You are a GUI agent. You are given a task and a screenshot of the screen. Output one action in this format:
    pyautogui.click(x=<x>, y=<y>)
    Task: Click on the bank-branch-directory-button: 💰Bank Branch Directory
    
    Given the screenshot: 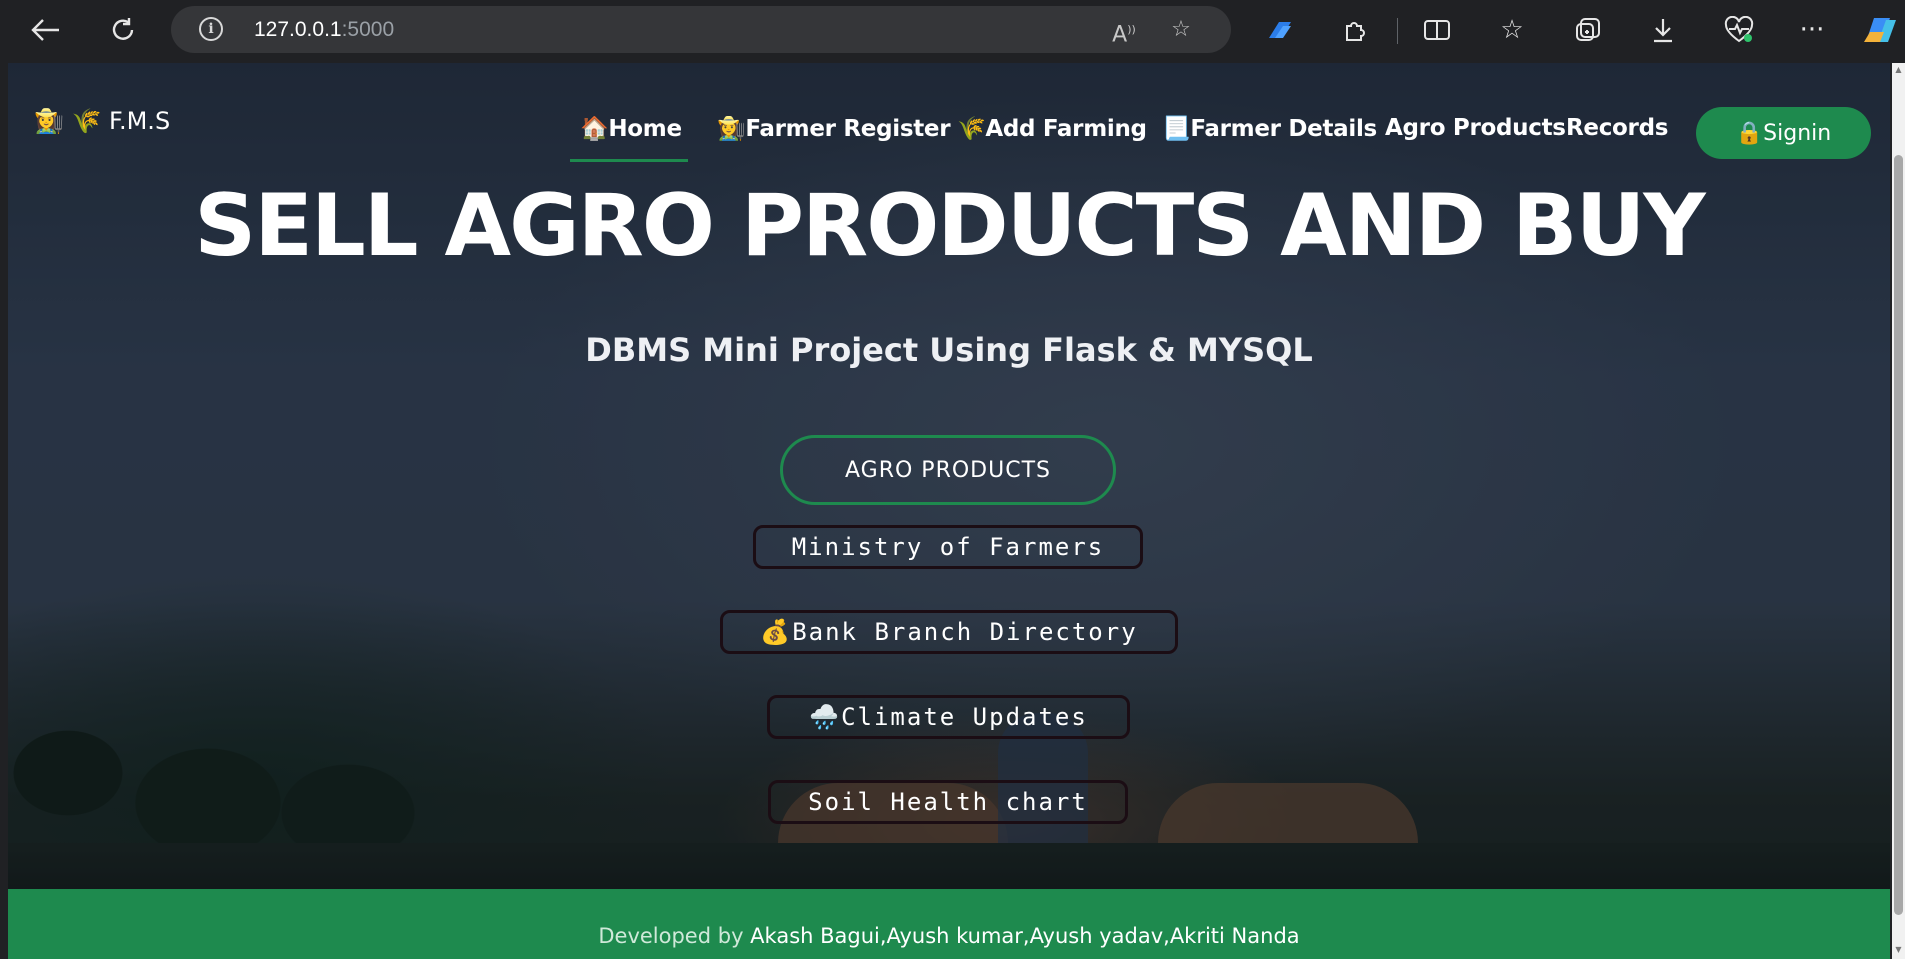 What is the action you would take?
    pyautogui.click(x=949, y=632)
    